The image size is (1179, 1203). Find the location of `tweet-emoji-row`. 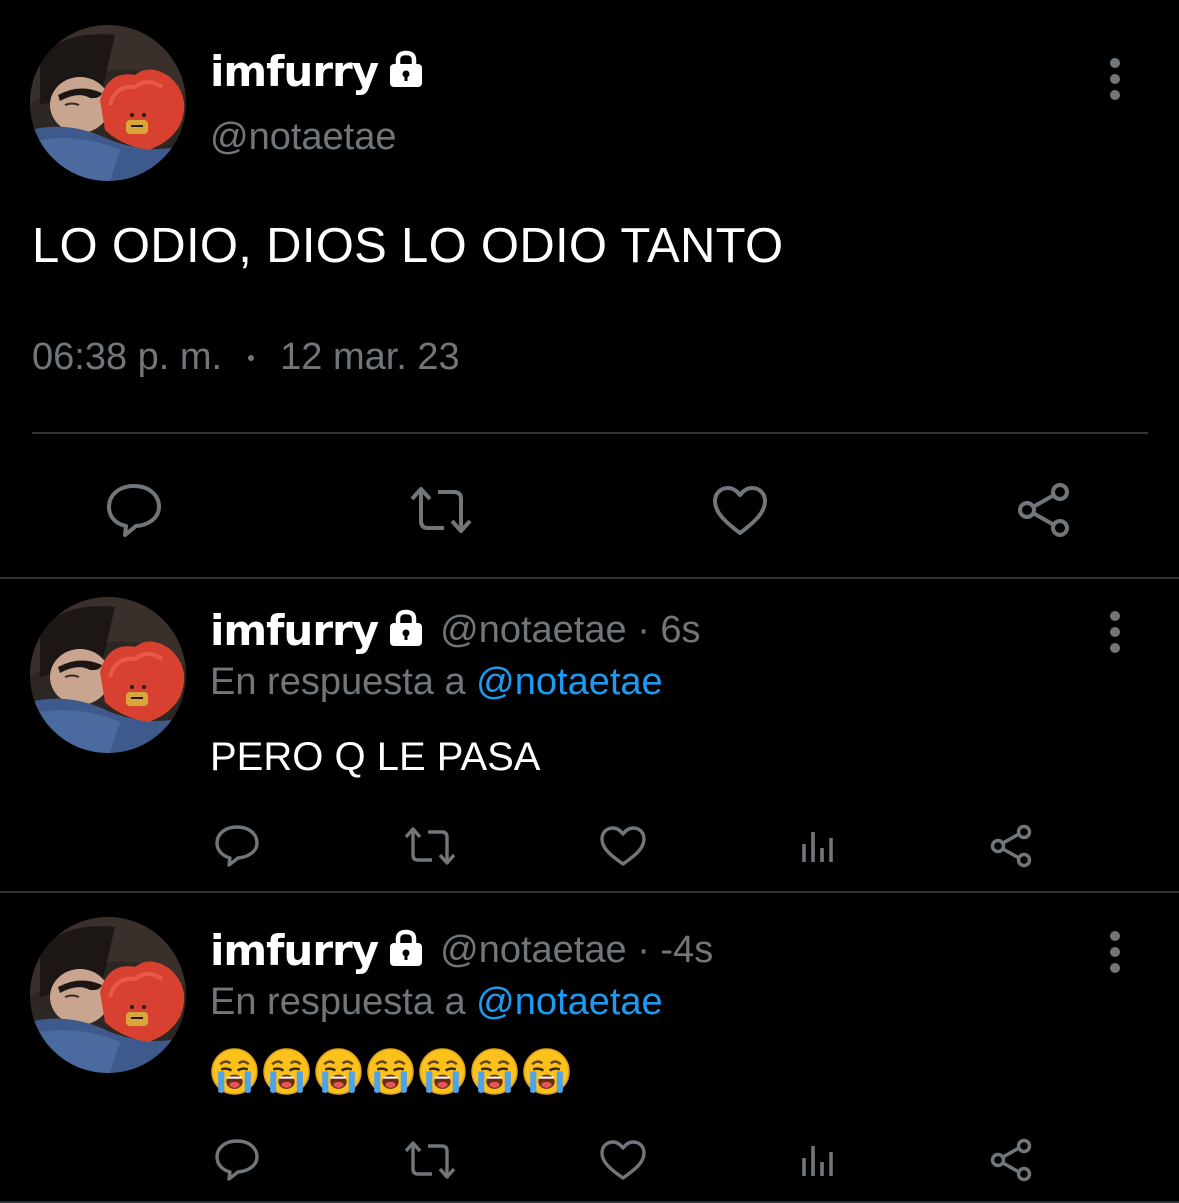

tweet-emoji-row is located at coordinates (392, 1074).